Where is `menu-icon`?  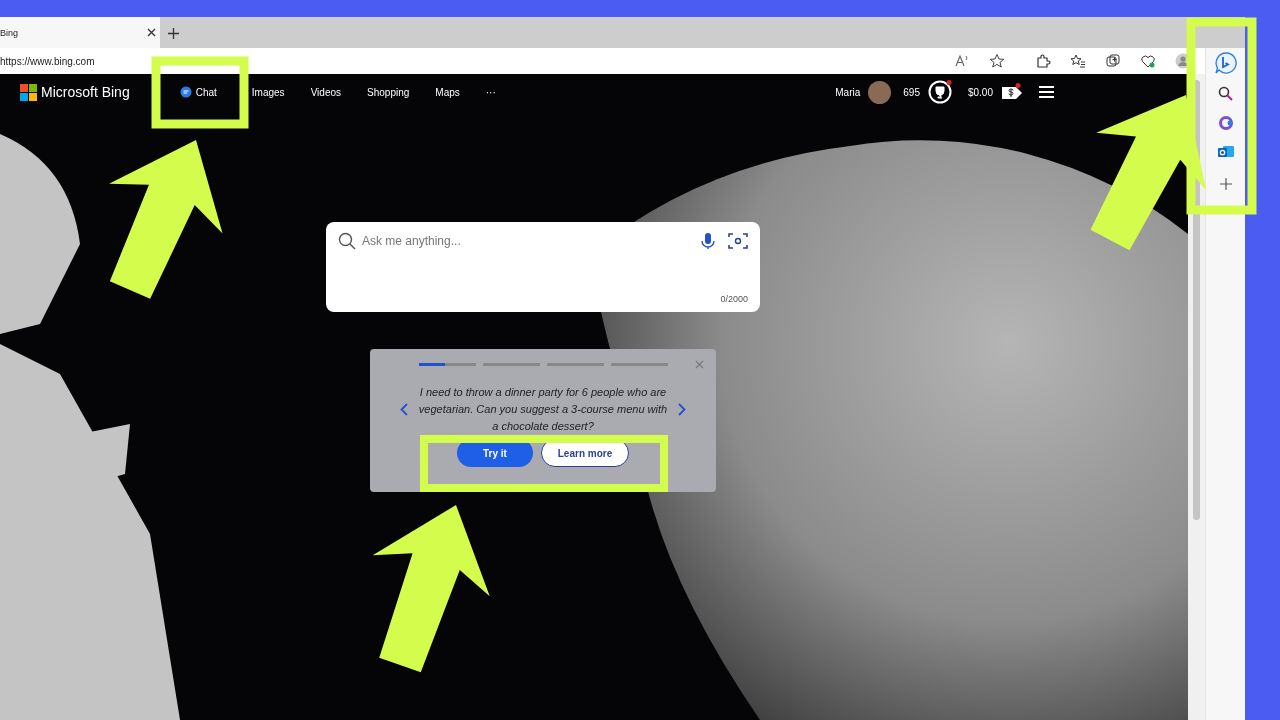 menu-icon is located at coordinates (1046, 92).